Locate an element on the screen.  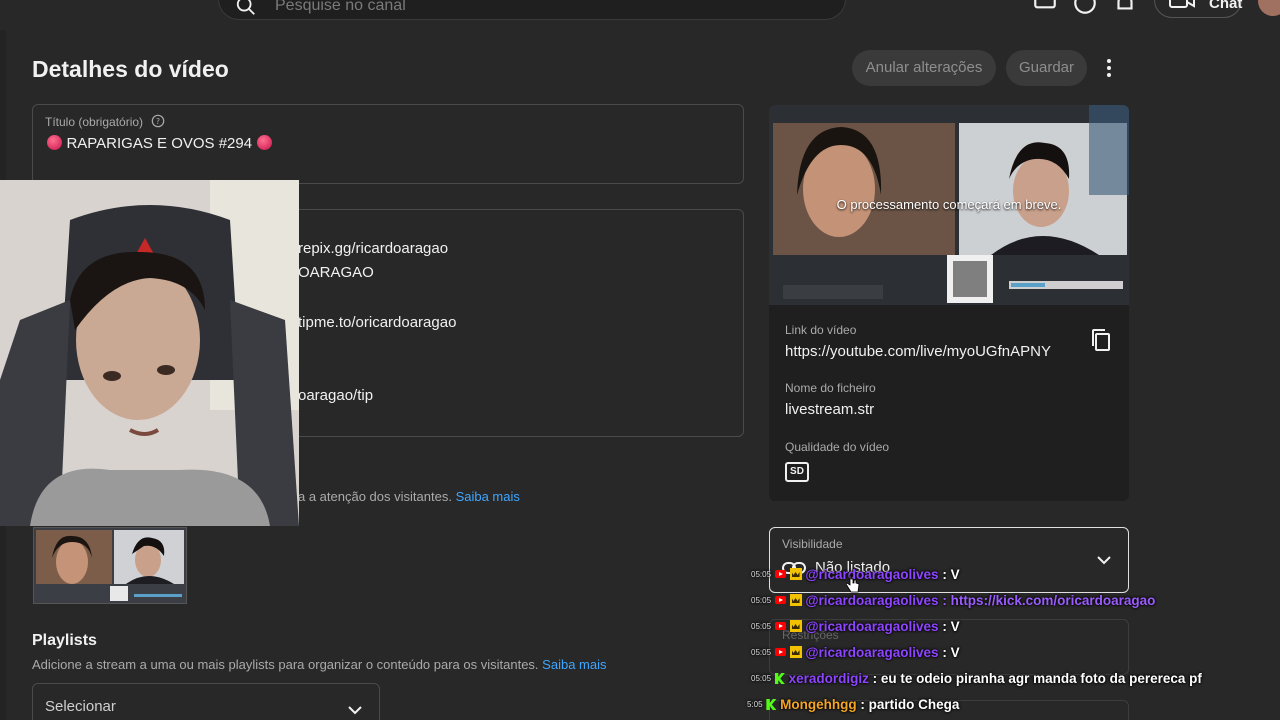
video-quality-label: Qualidade do vídeo is located at coordinates (837, 447).